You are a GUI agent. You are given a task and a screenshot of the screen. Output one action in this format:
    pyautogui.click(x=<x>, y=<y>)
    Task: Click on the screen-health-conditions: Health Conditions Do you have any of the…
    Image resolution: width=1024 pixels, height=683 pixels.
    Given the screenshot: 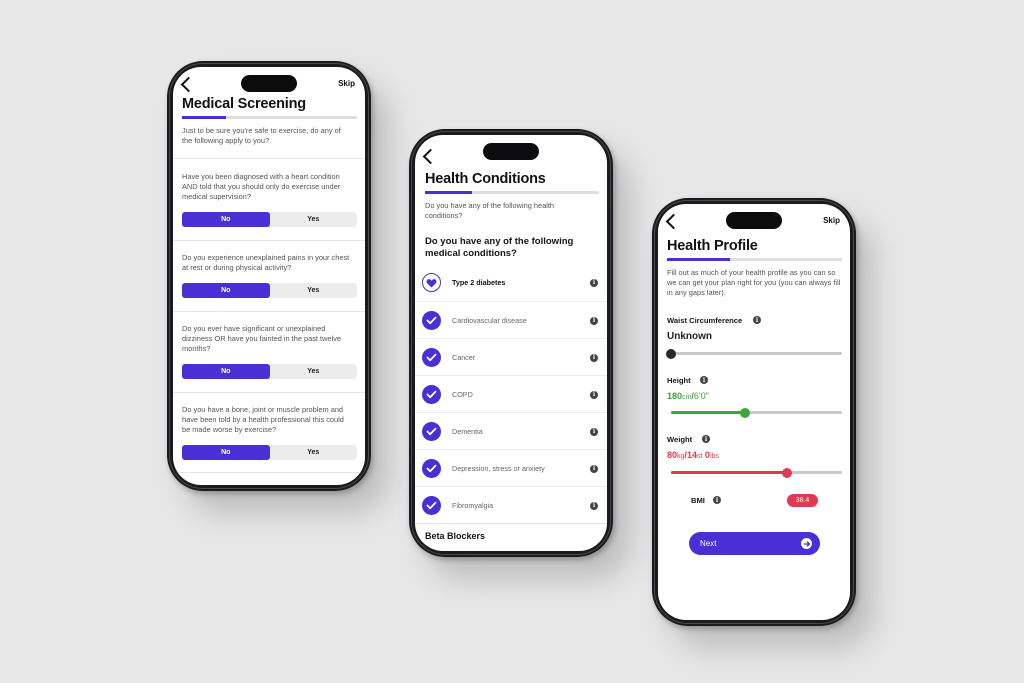 What is the action you would take?
    pyautogui.click(x=511, y=343)
    